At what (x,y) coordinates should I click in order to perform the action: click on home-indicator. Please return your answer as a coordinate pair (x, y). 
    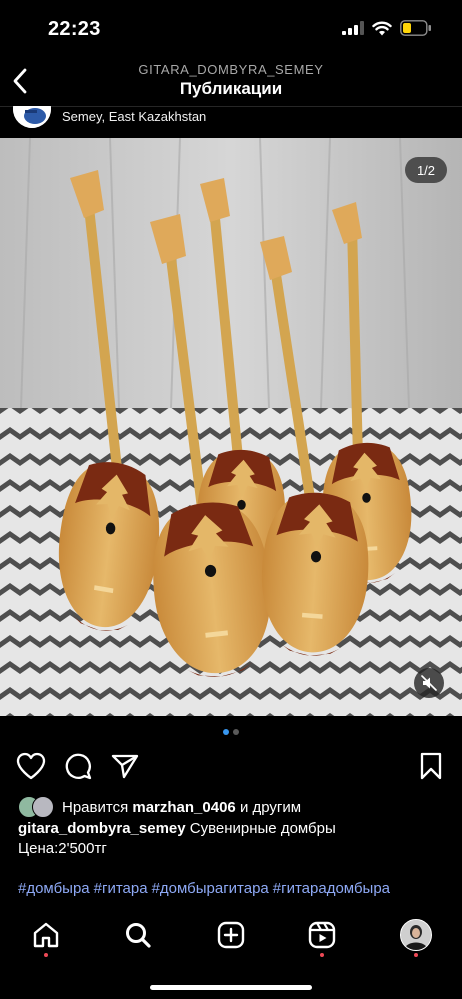
    Looking at the image, I should click on (231, 987).